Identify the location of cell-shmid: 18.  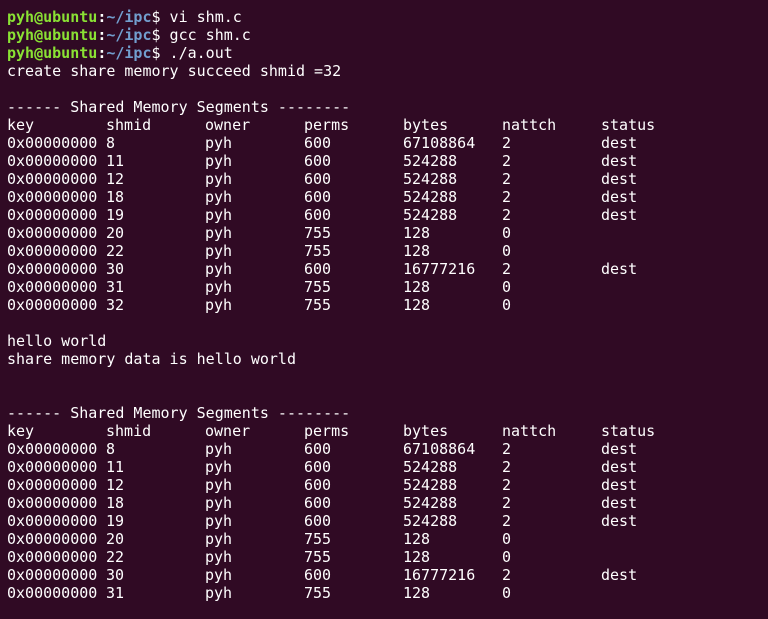
(115, 503).